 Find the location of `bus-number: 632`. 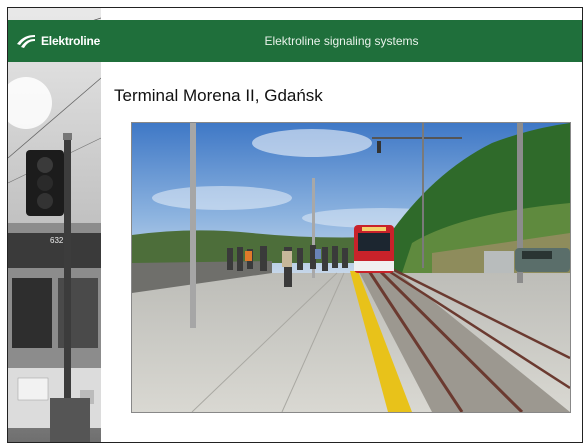

bus-number: 632 is located at coordinates (57, 240).